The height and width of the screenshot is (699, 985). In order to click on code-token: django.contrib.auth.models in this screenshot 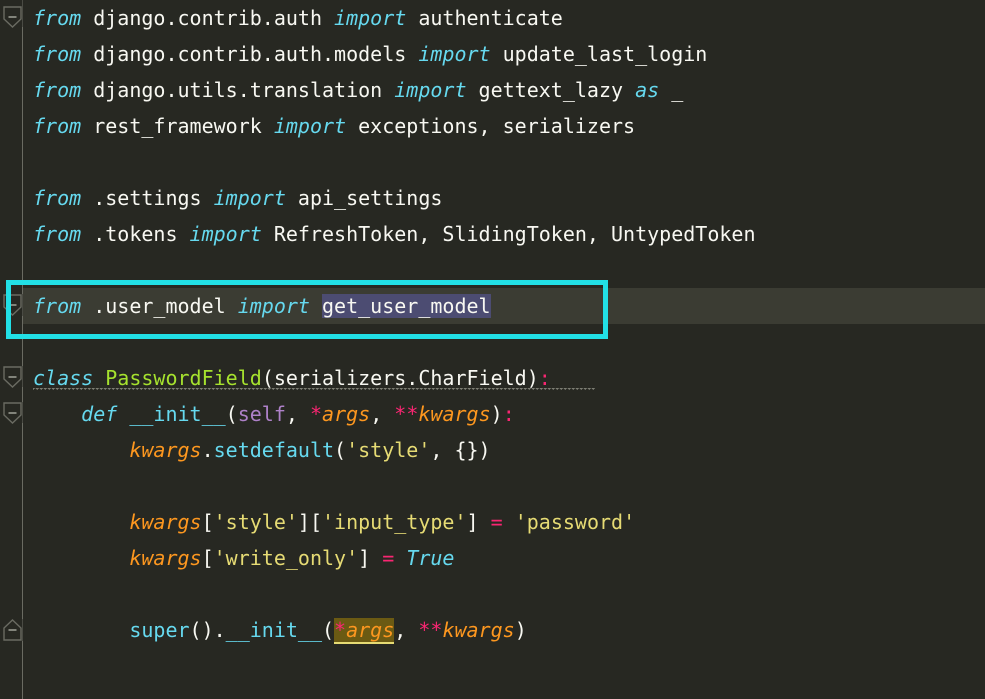, I will do `click(250, 54)`.